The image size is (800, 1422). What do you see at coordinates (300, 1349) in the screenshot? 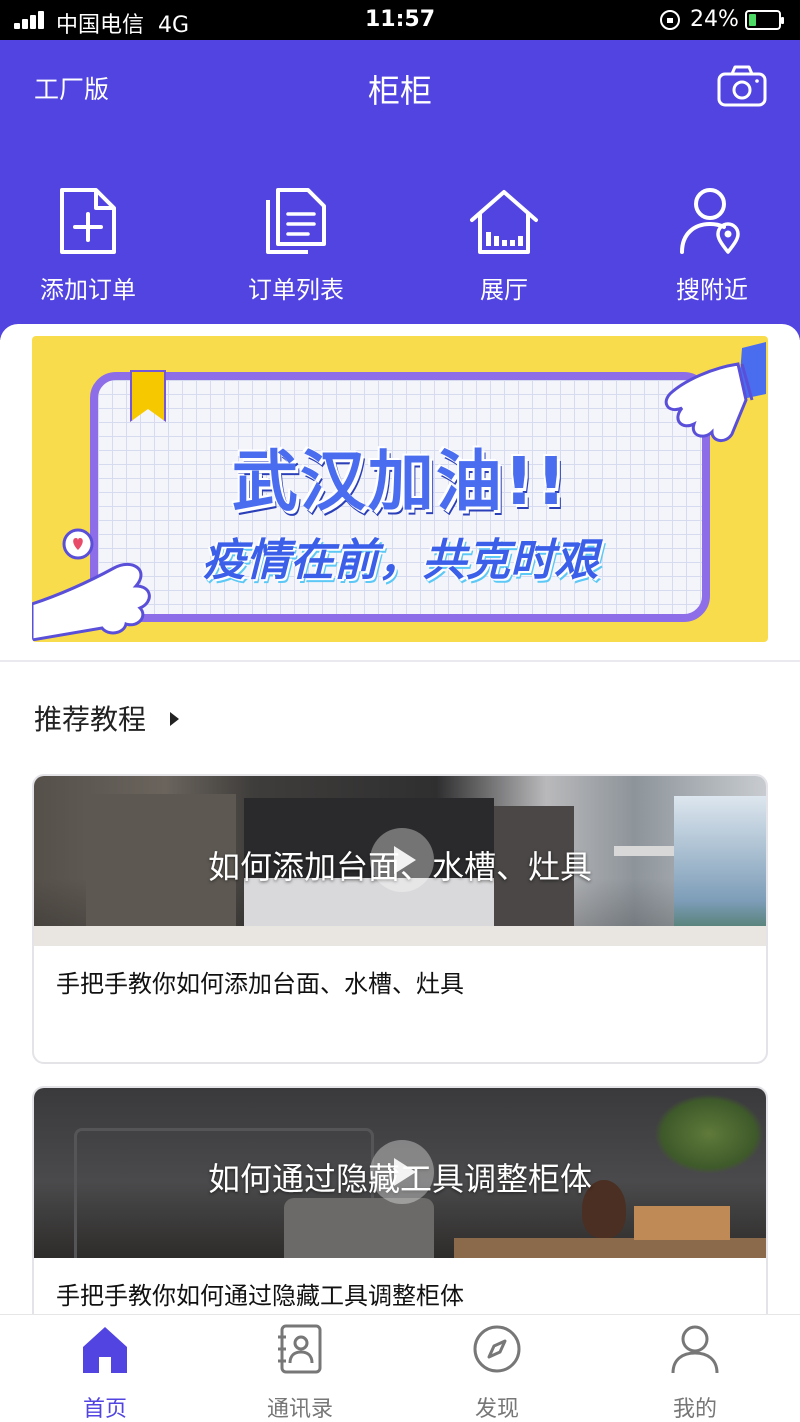
I see `contacts-icon` at bounding box center [300, 1349].